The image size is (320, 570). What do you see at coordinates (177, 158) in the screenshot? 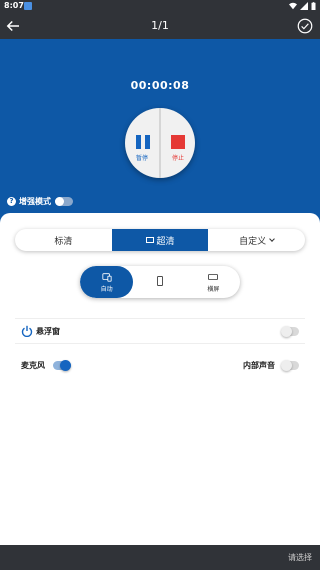
I see `stop-label: 停止` at bounding box center [177, 158].